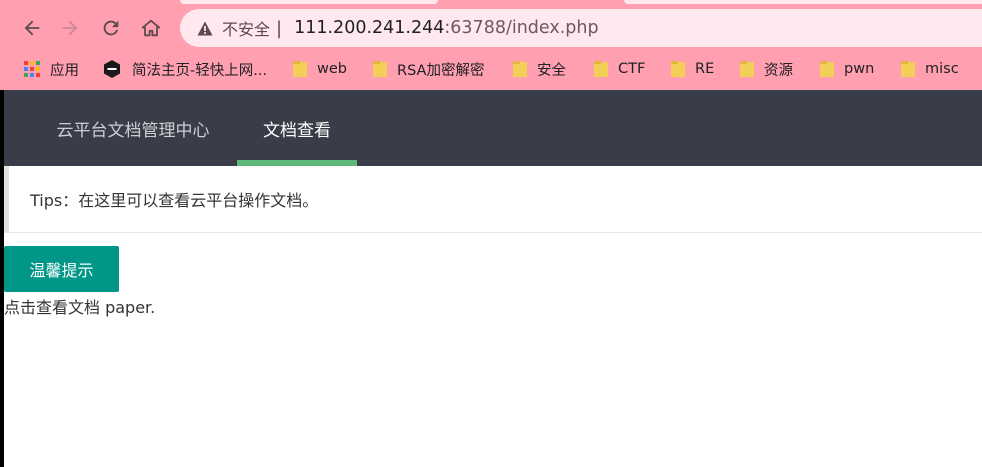 Image resolution: width=982 pixels, height=467 pixels. I want to click on back-button, so click(32, 28).